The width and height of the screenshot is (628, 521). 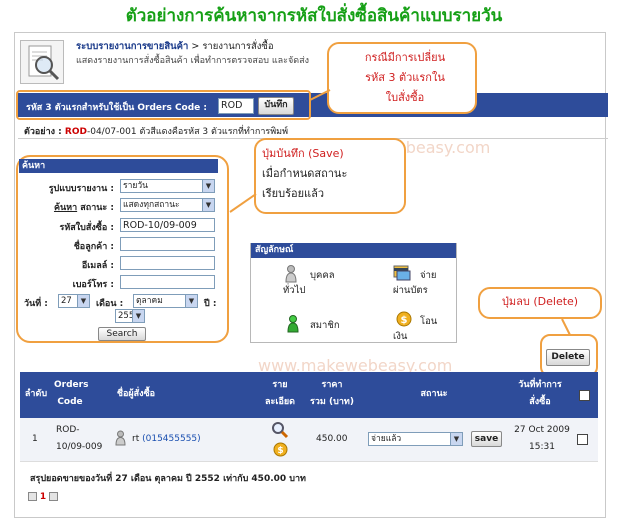 What do you see at coordinates (97, 266) in the screenshot?
I see `email-label: อีเมลล์ :` at bounding box center [97, 266].